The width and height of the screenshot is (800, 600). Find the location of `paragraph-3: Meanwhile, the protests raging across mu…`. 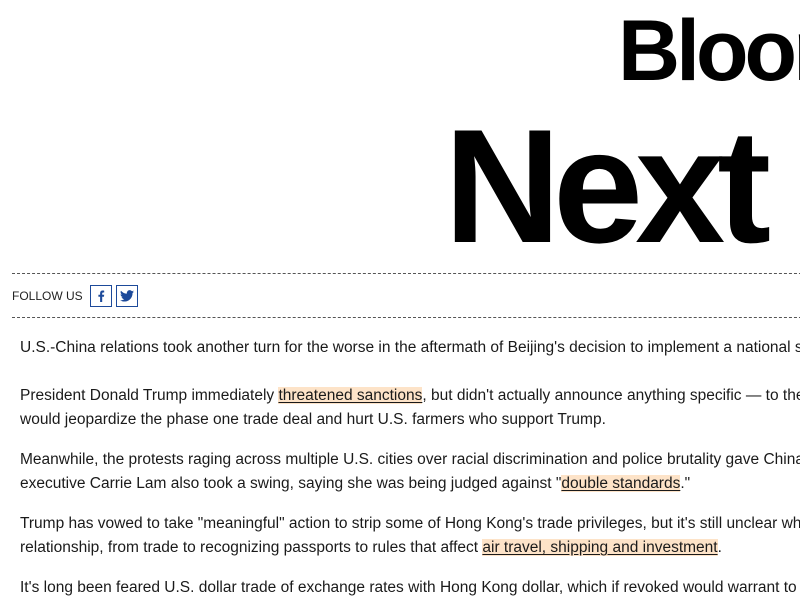

paragraph-3: Meanwhile, the protests raging across mu… is located at coordinates (410, 472).